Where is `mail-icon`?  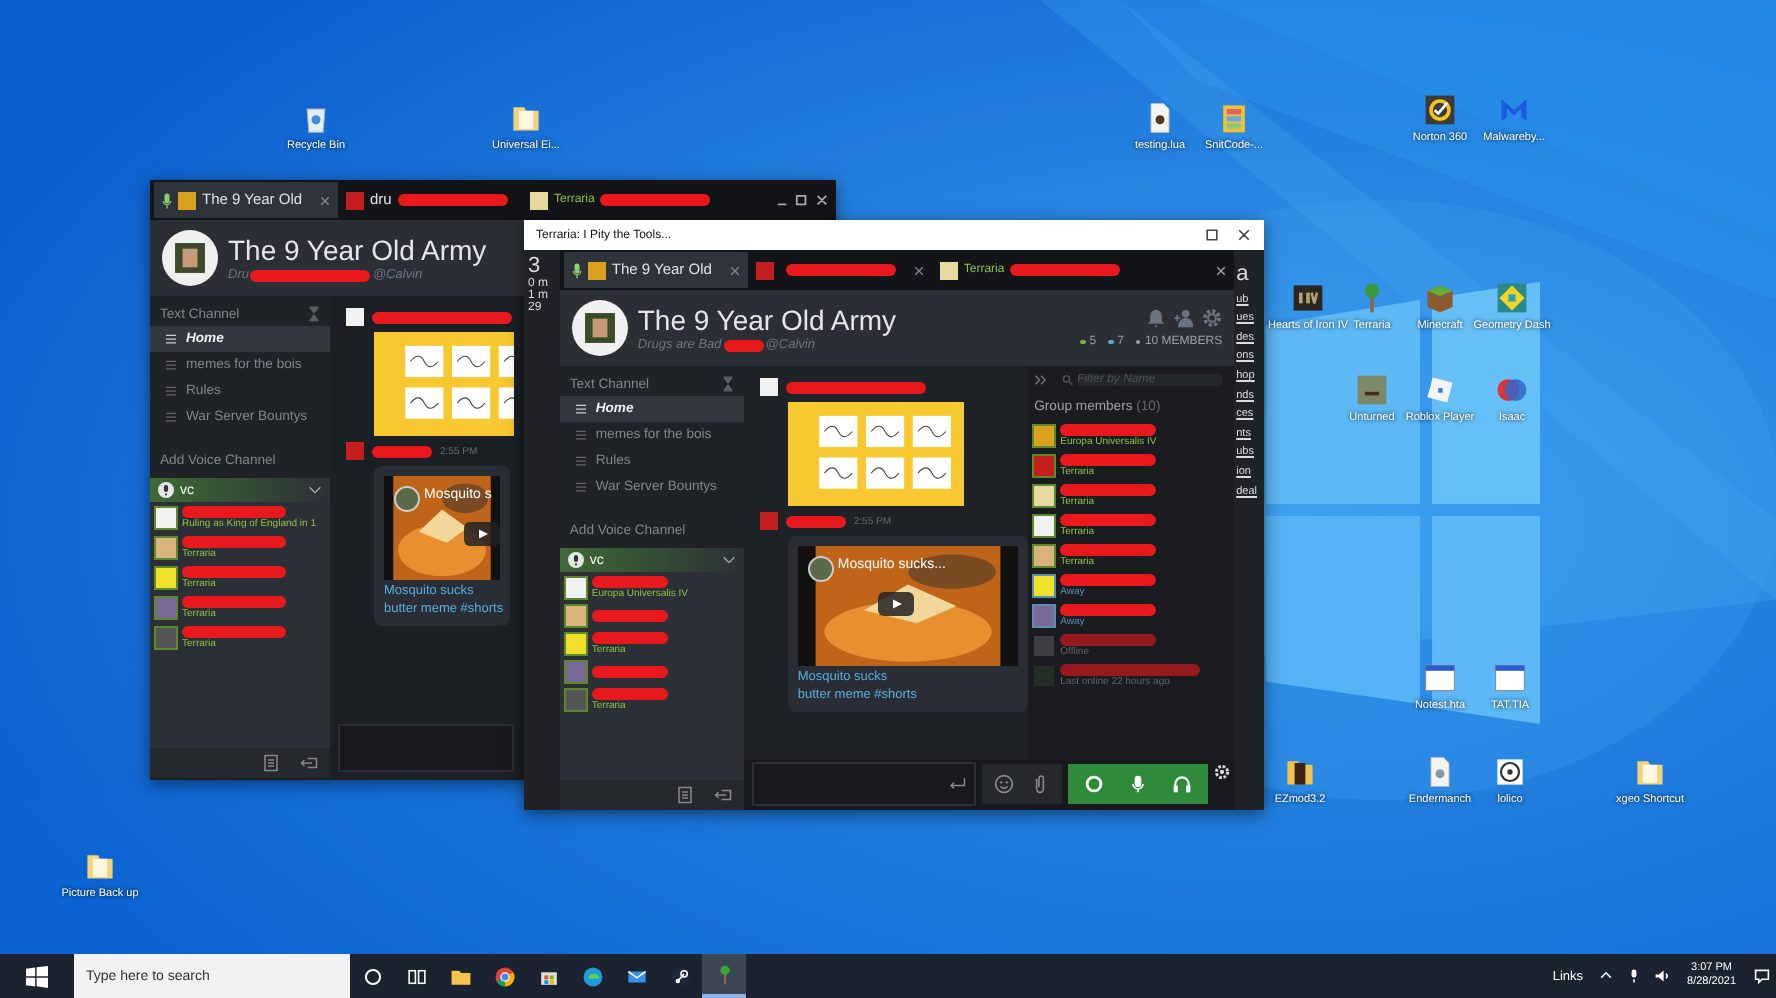 mail-icon is located at coordinates (636, 976).